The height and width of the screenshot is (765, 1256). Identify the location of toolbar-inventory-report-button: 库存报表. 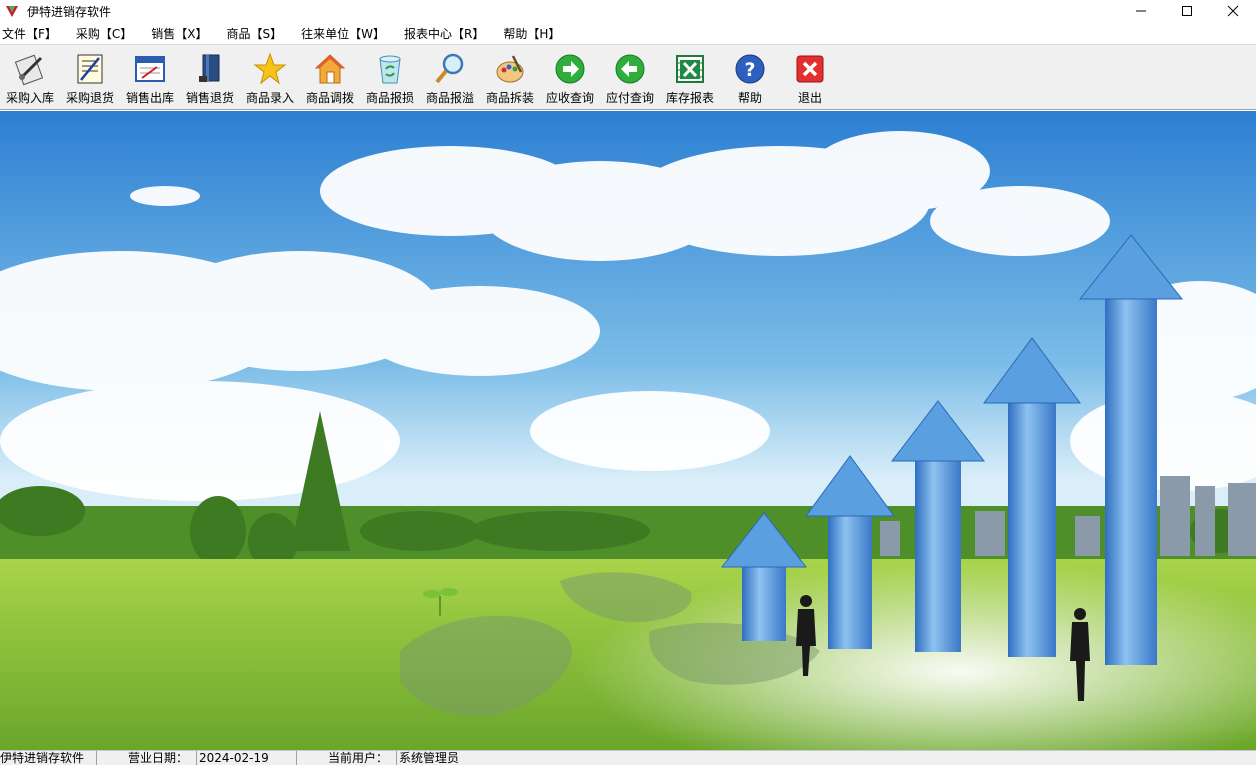
(690, 77).